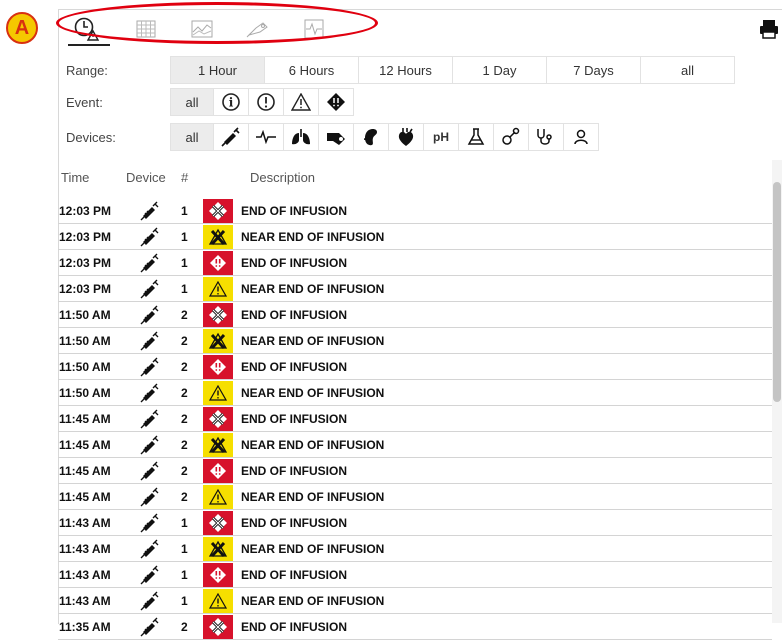 This screenshot has height=640, width=782. What do you see at coordinates (311, 70) in the screenshot?
I see `range-6-hours: 6 Hours` at bounding box center [311, 70].